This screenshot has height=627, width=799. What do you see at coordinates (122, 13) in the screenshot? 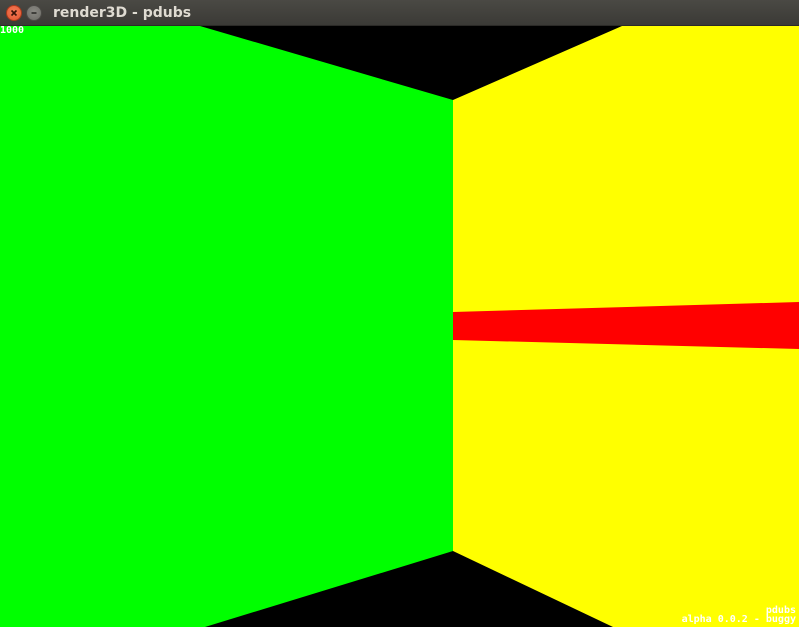
I see `window-title: render3D - pdubs` at bounding box center [122, 13].